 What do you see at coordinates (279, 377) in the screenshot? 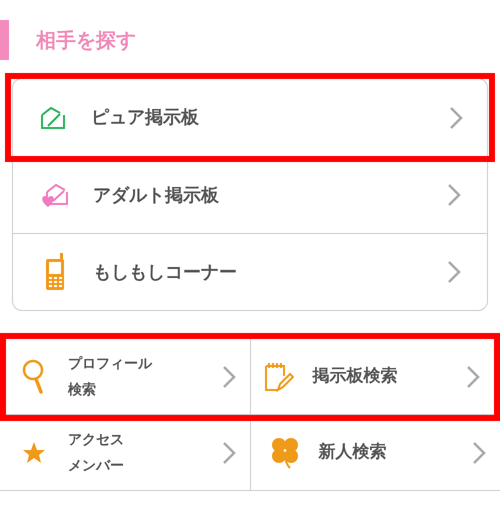
I see `notepad-pencil-icon` at bounding box center [279, 377].